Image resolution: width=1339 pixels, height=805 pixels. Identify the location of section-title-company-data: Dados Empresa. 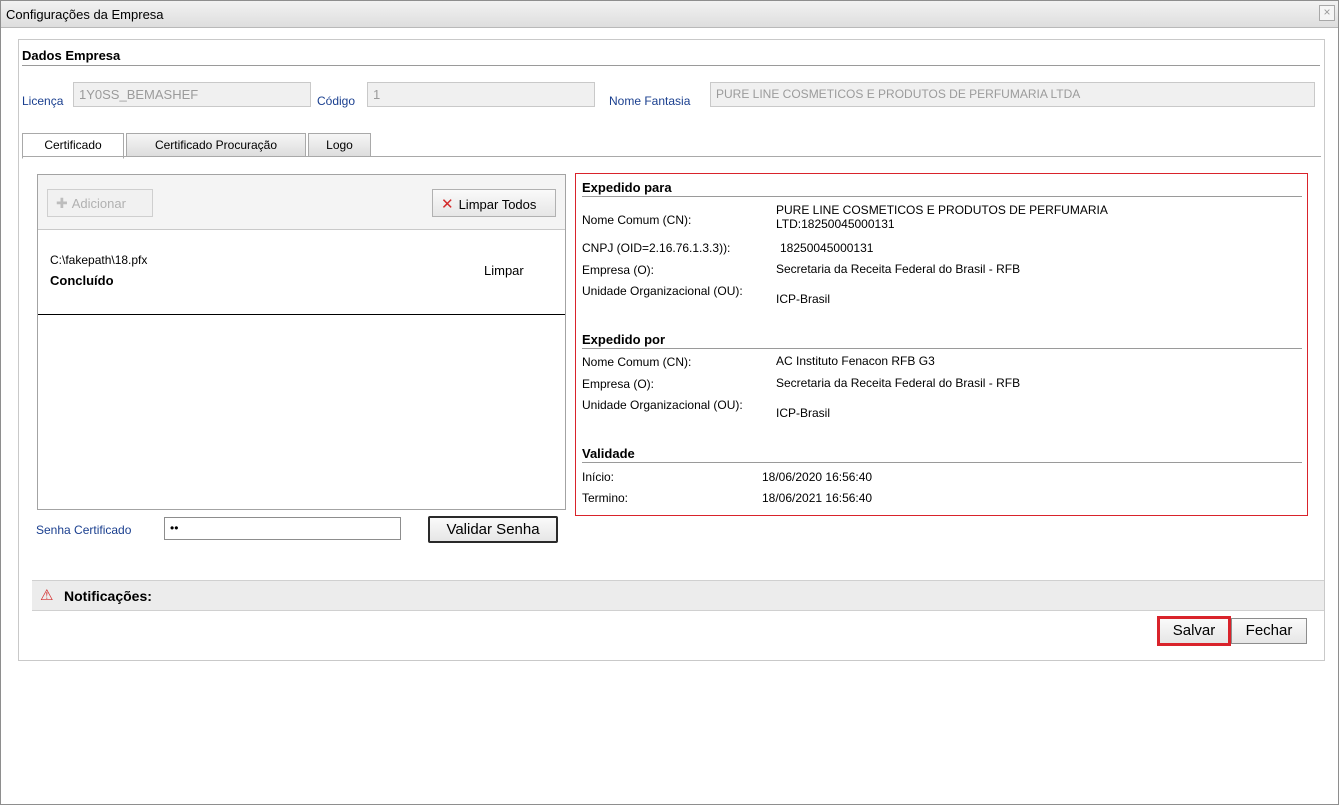
(71, 55).